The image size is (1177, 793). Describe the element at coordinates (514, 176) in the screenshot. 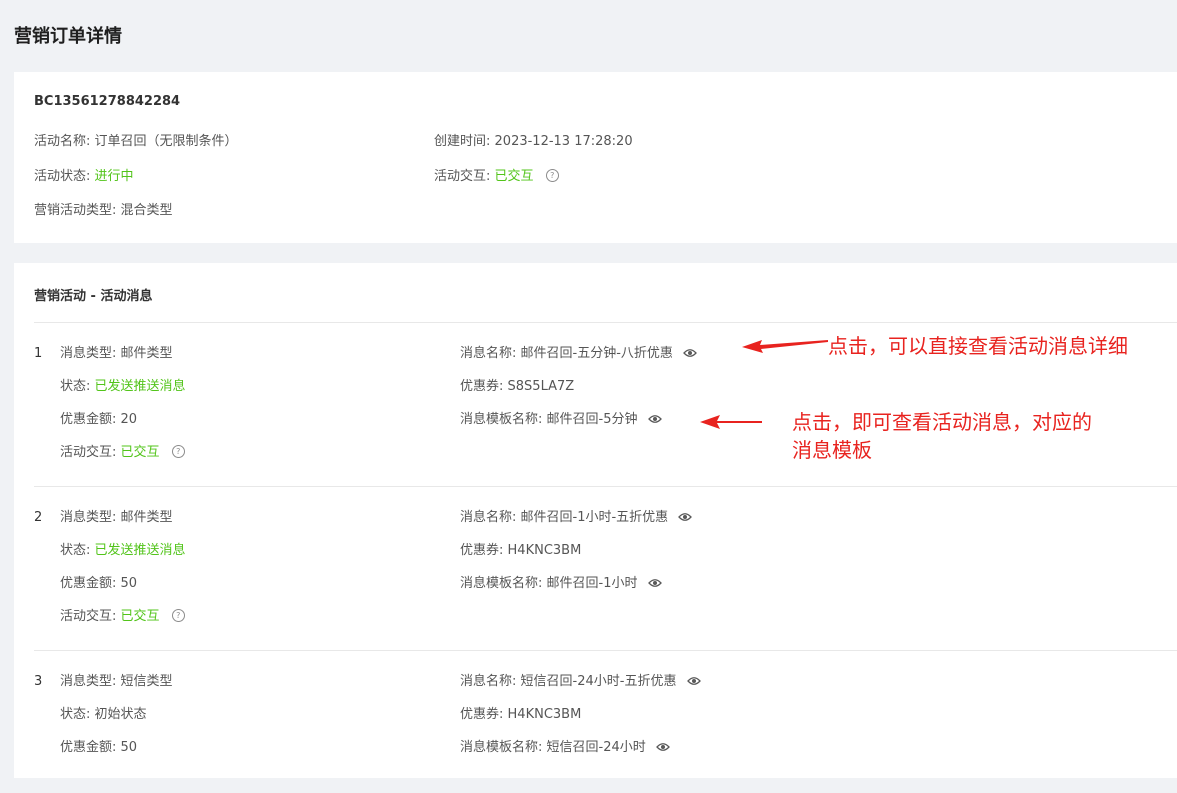

I see `activity-interaction-value: 已交互` at that location.